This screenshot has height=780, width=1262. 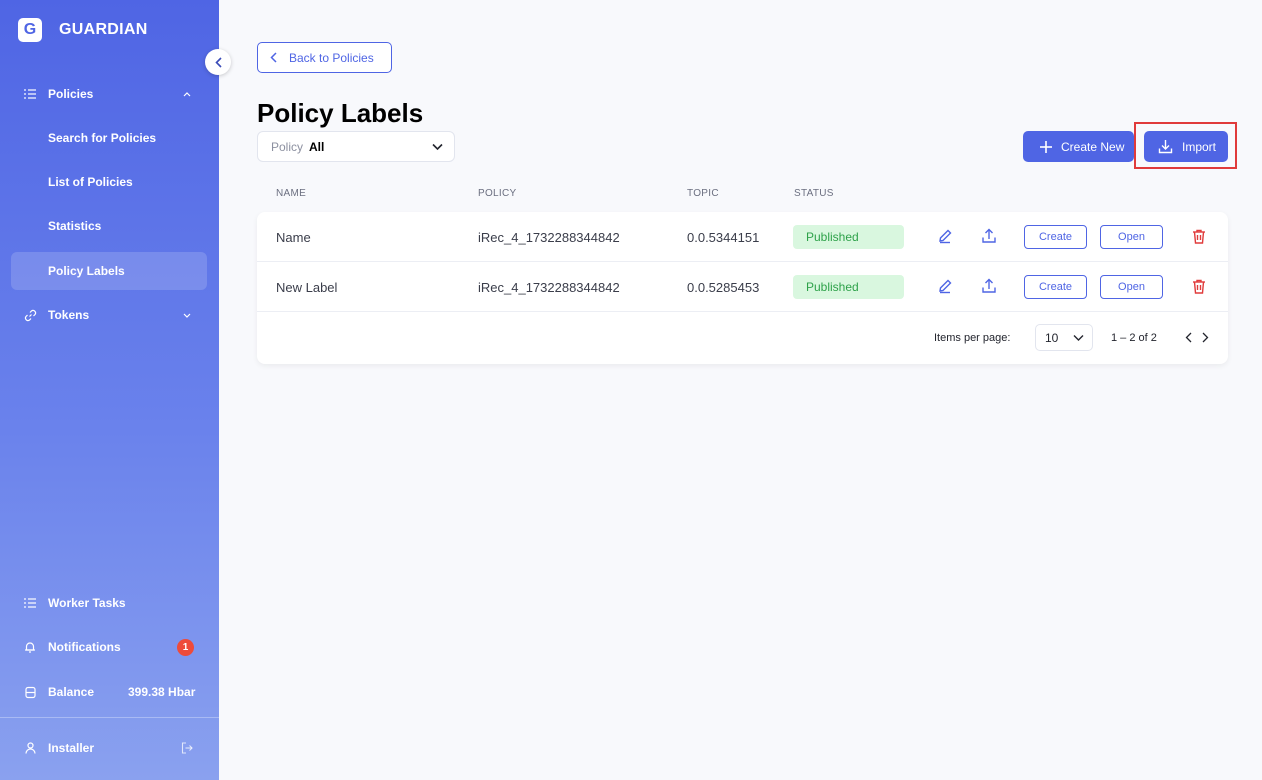 What do you see at coordinates (972, 338) in the screenshot?
I see `items-per-page-label: Items per page:` at bounding box center [972, 338].